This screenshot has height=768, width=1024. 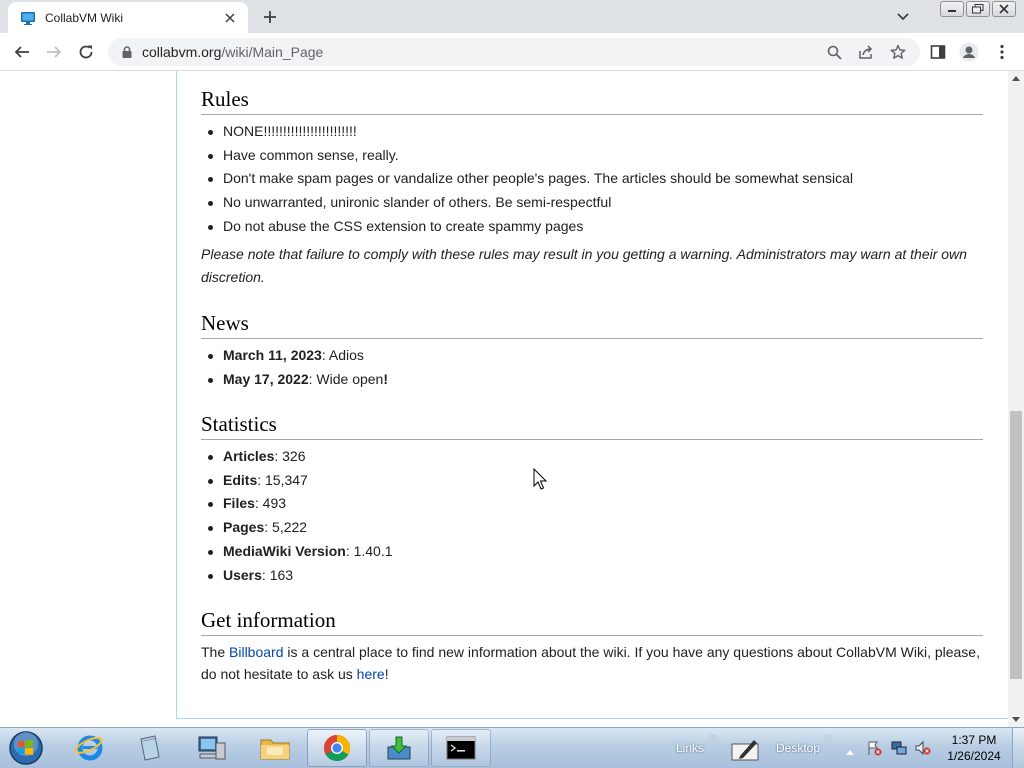 I want to click on forward-button, so click(x=54, y=52).